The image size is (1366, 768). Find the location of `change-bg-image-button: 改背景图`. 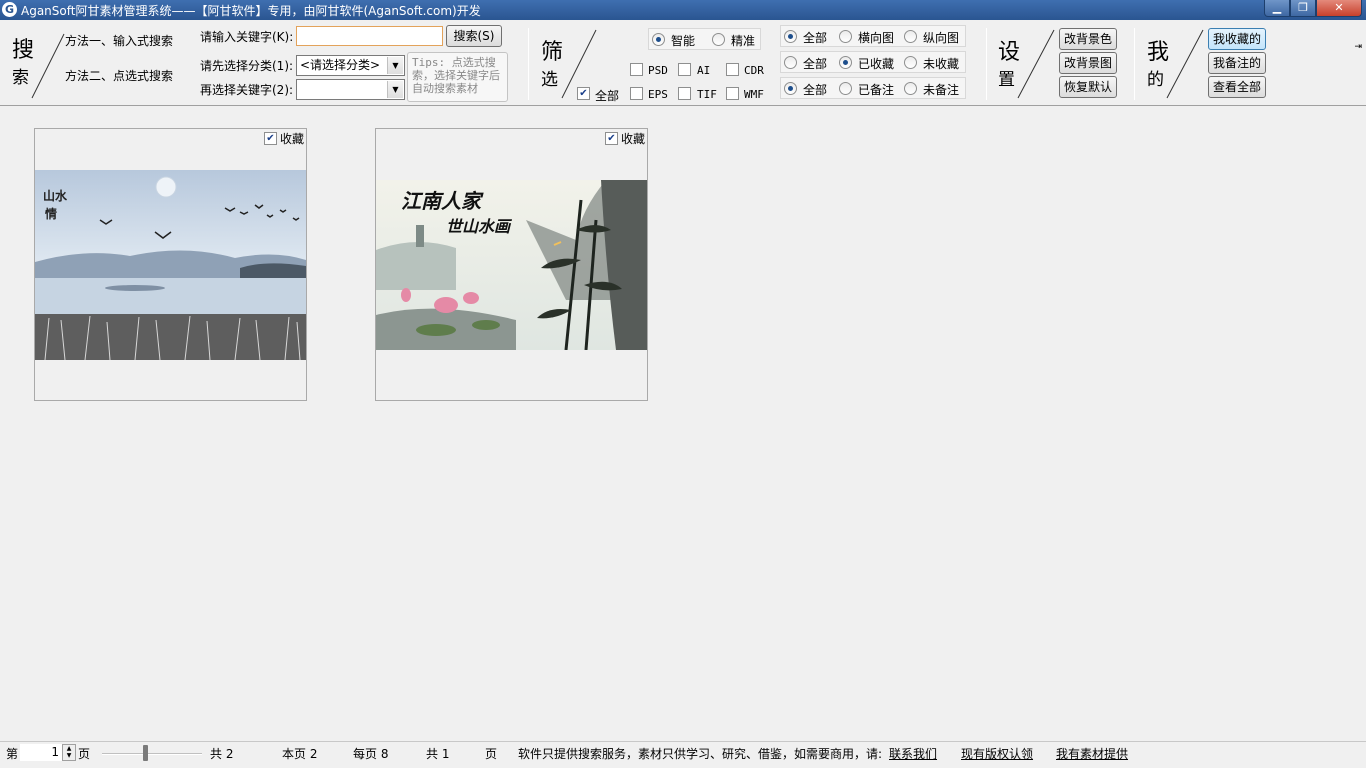

change-bg-image-button: 改背景图 is located at coordinates (1088, 63).